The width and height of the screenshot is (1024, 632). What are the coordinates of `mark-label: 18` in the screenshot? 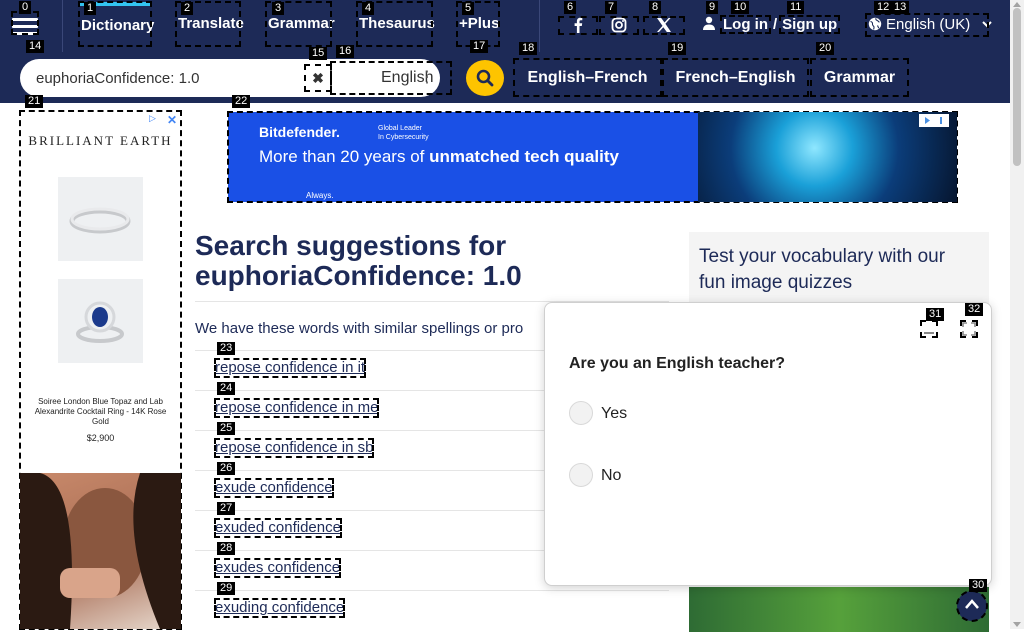 It's located at (528, 48).